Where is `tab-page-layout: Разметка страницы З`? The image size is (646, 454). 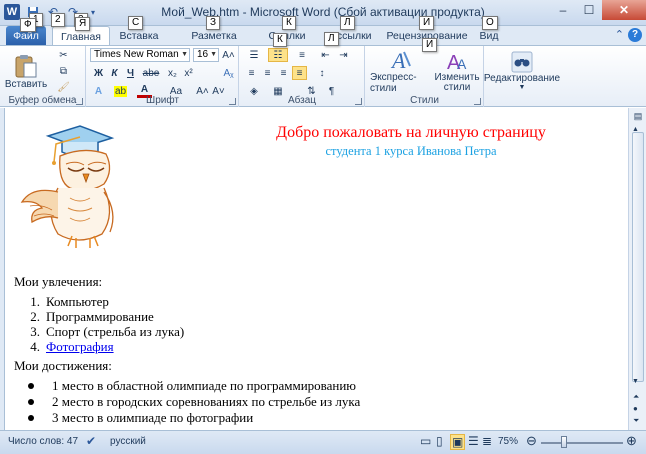 tab-page-layout: Разметка страницы З is located at coordinates (214, 39).